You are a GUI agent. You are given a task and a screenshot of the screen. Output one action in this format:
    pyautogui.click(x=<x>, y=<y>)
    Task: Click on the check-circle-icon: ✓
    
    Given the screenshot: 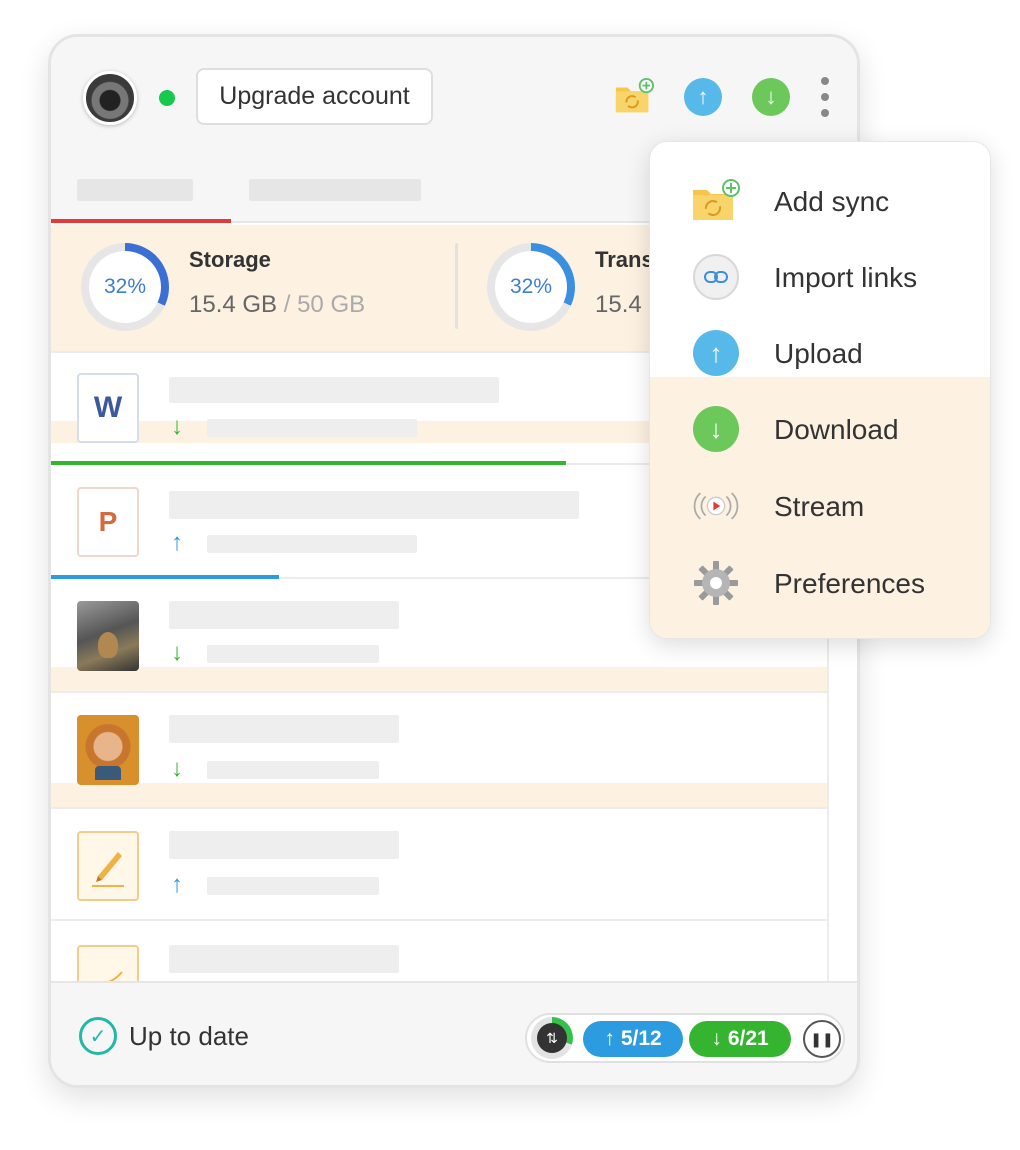 What is the action you would take?
    pyautogui.click(x=98, y=1036)
    